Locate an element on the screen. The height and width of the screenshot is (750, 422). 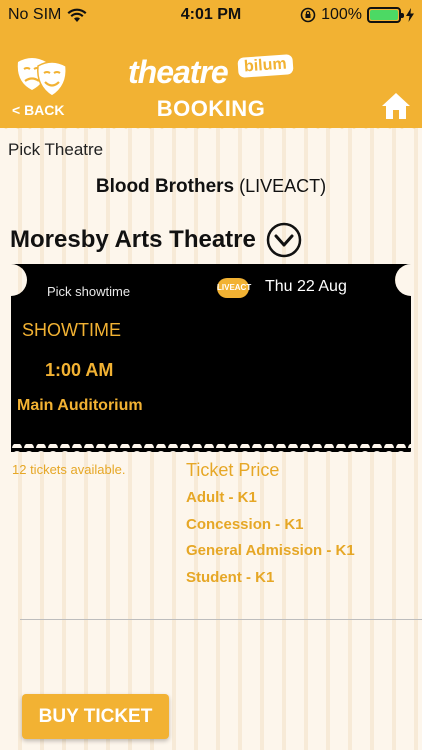
battery-level is located at coordinates (384, 15).